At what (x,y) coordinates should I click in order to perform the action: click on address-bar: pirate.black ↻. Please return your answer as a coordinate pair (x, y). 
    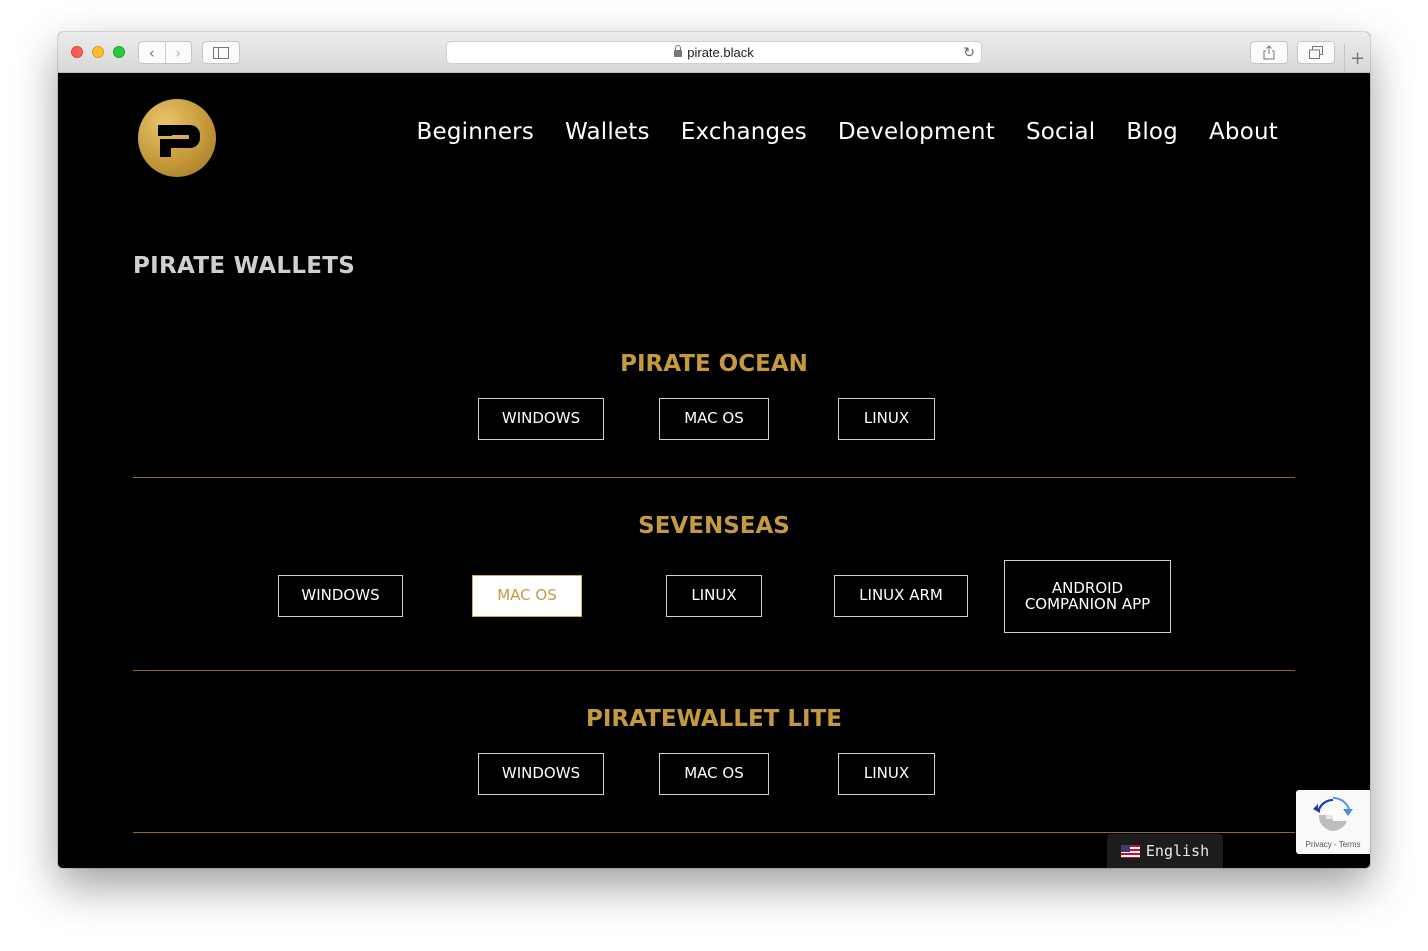
    Looking at the image, I should click on (714, 52).